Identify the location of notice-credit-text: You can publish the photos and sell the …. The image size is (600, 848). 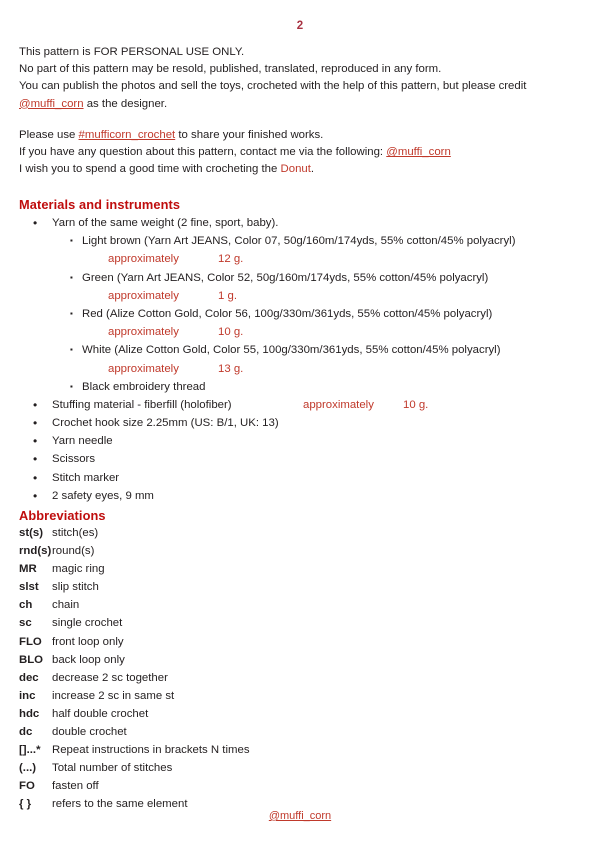
(273, 86).